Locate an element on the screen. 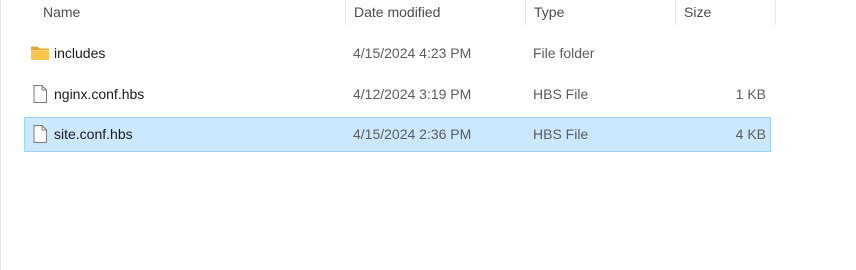 This screenshot has width=856, height=270. column-header-size: Size is located at coordinates (725, 12).